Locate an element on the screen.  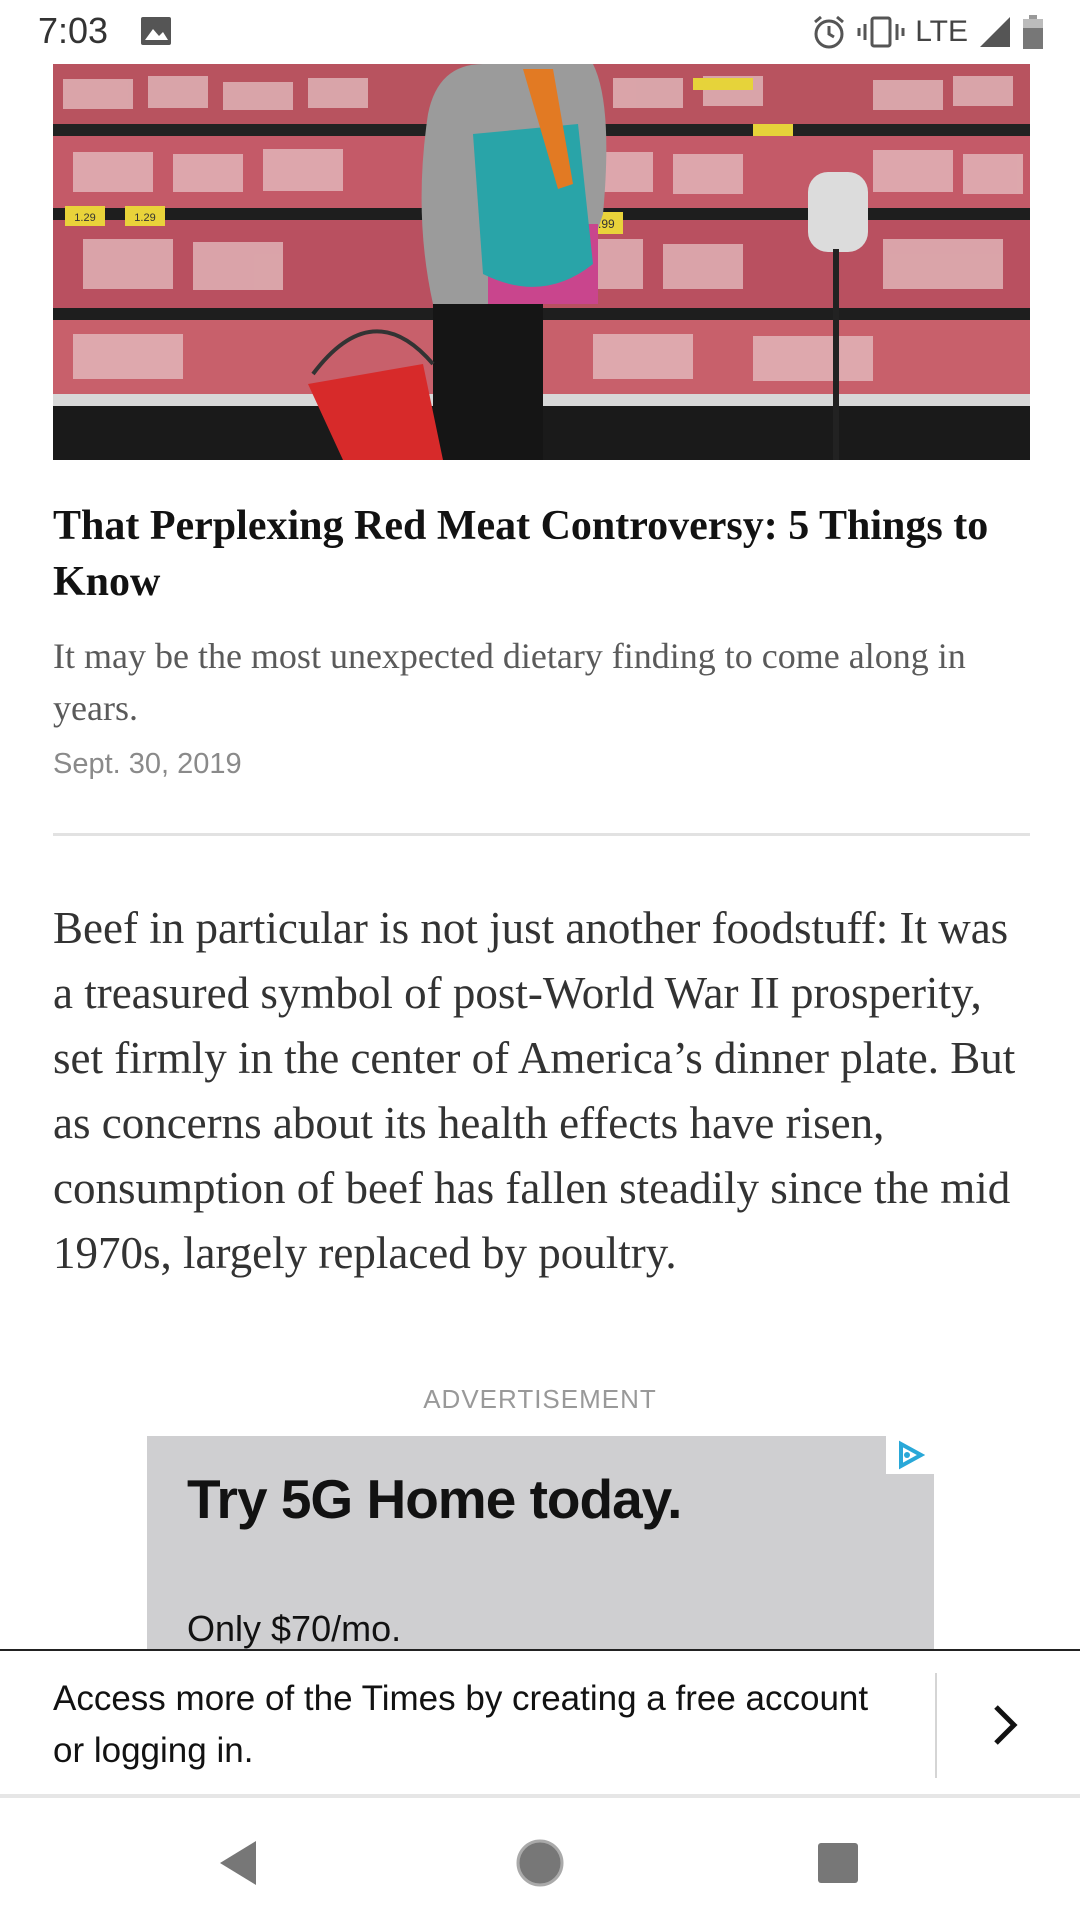
alarm-icon is located at coordinates (829, 32).